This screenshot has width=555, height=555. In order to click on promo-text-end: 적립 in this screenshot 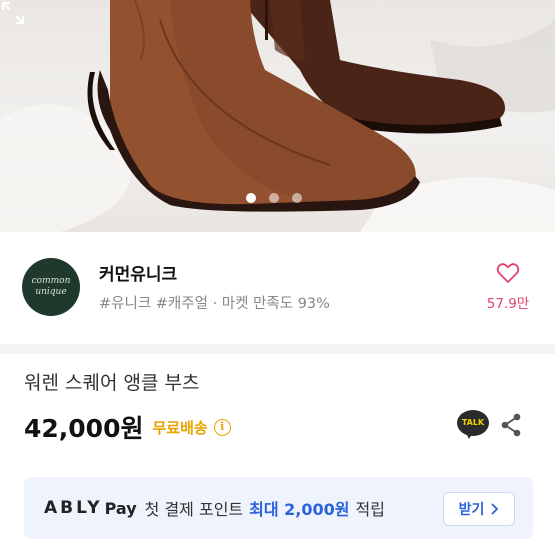, I will do `click(370, 509)`.